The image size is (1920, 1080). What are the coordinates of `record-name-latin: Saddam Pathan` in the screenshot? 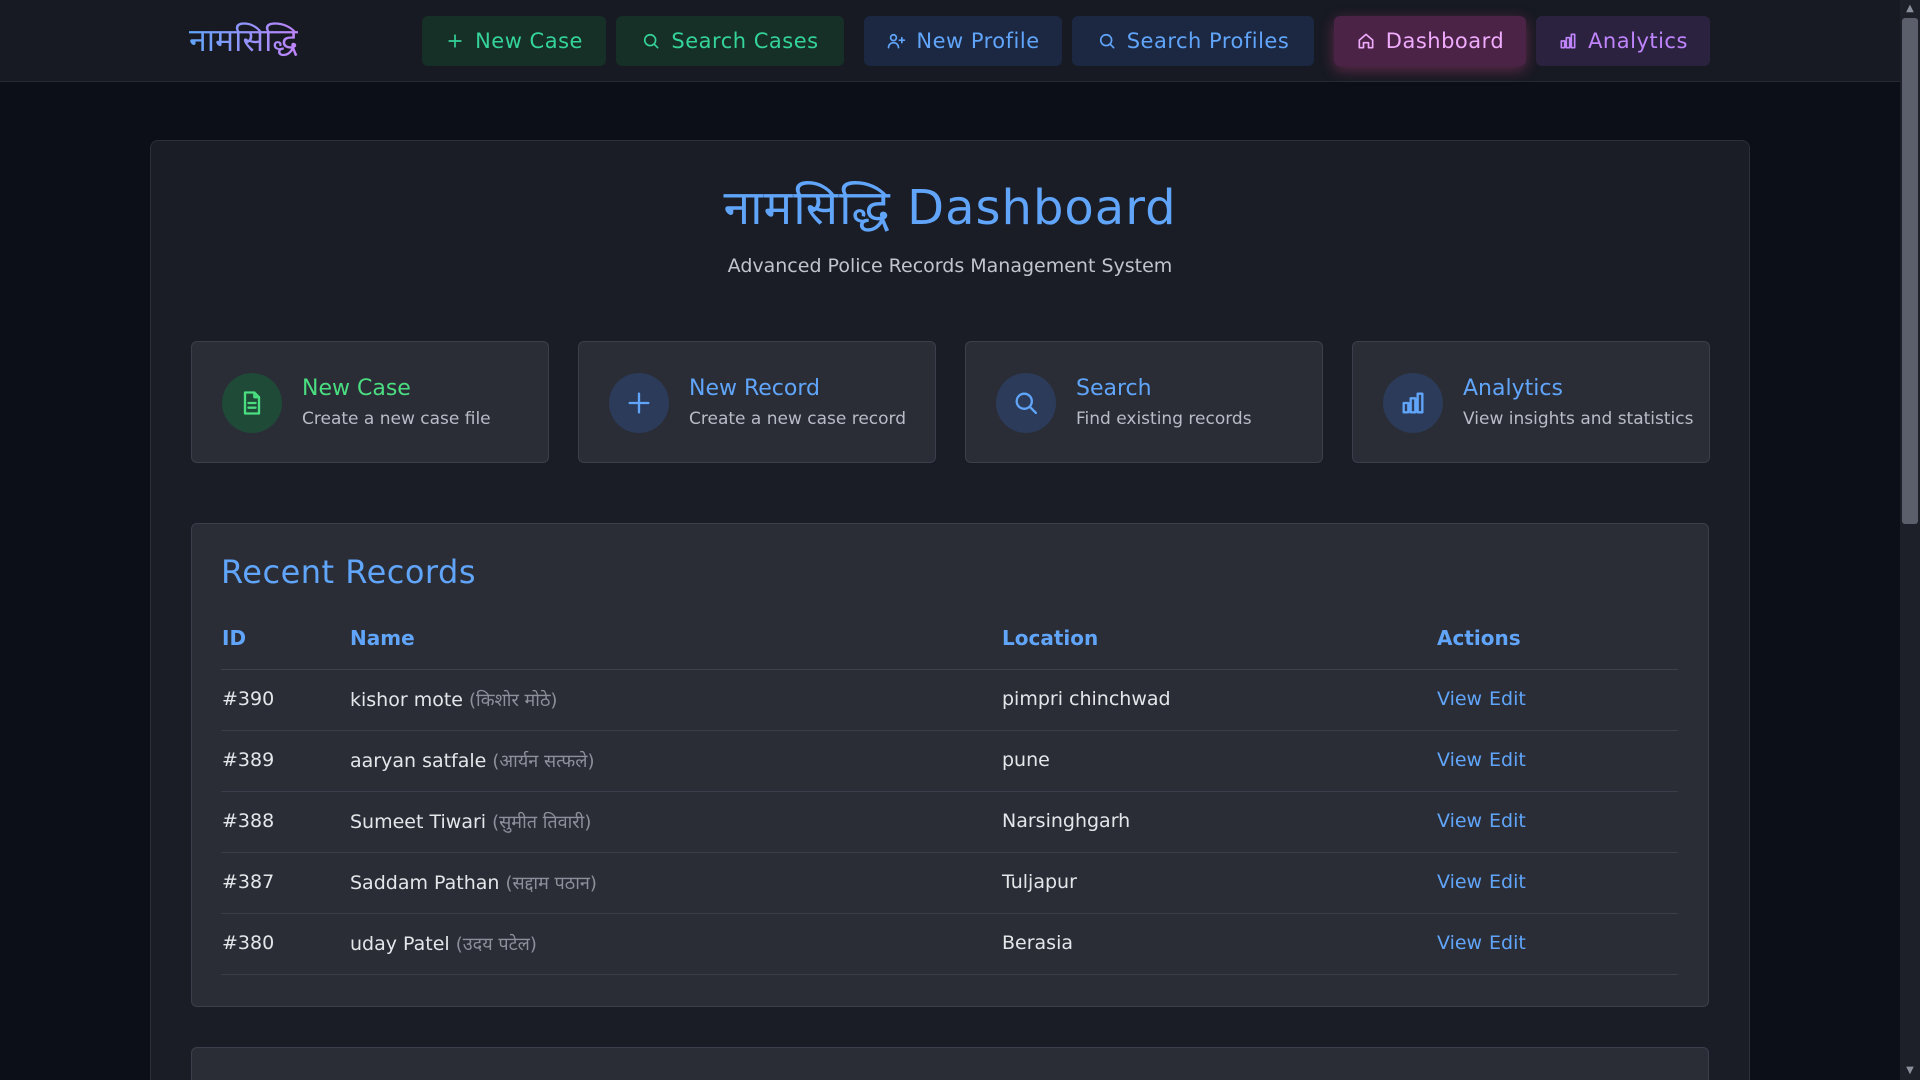 It's located at (425, 883).